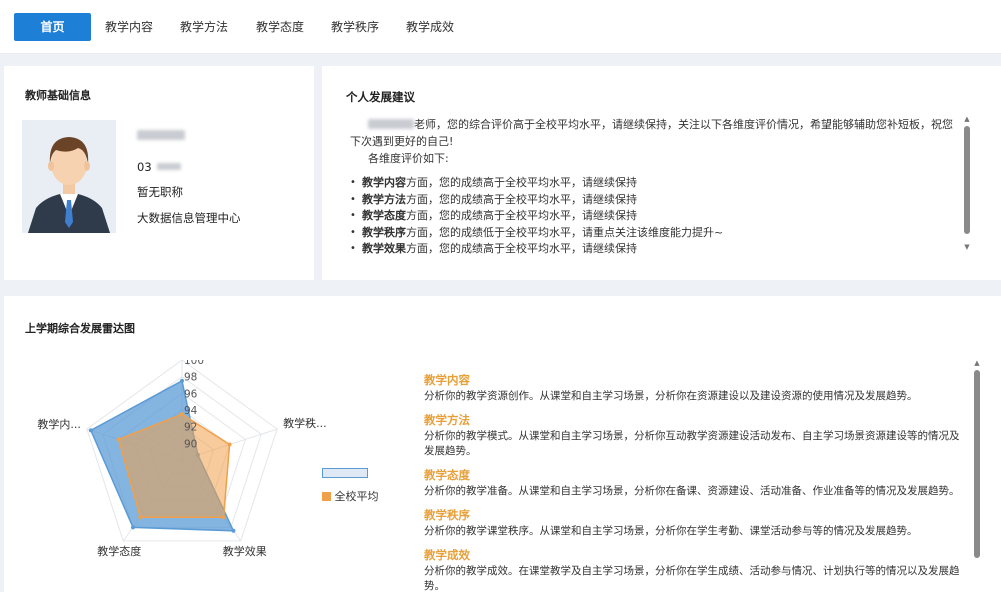  I want to click on radar-scale-label: 94, so click(191, 411).